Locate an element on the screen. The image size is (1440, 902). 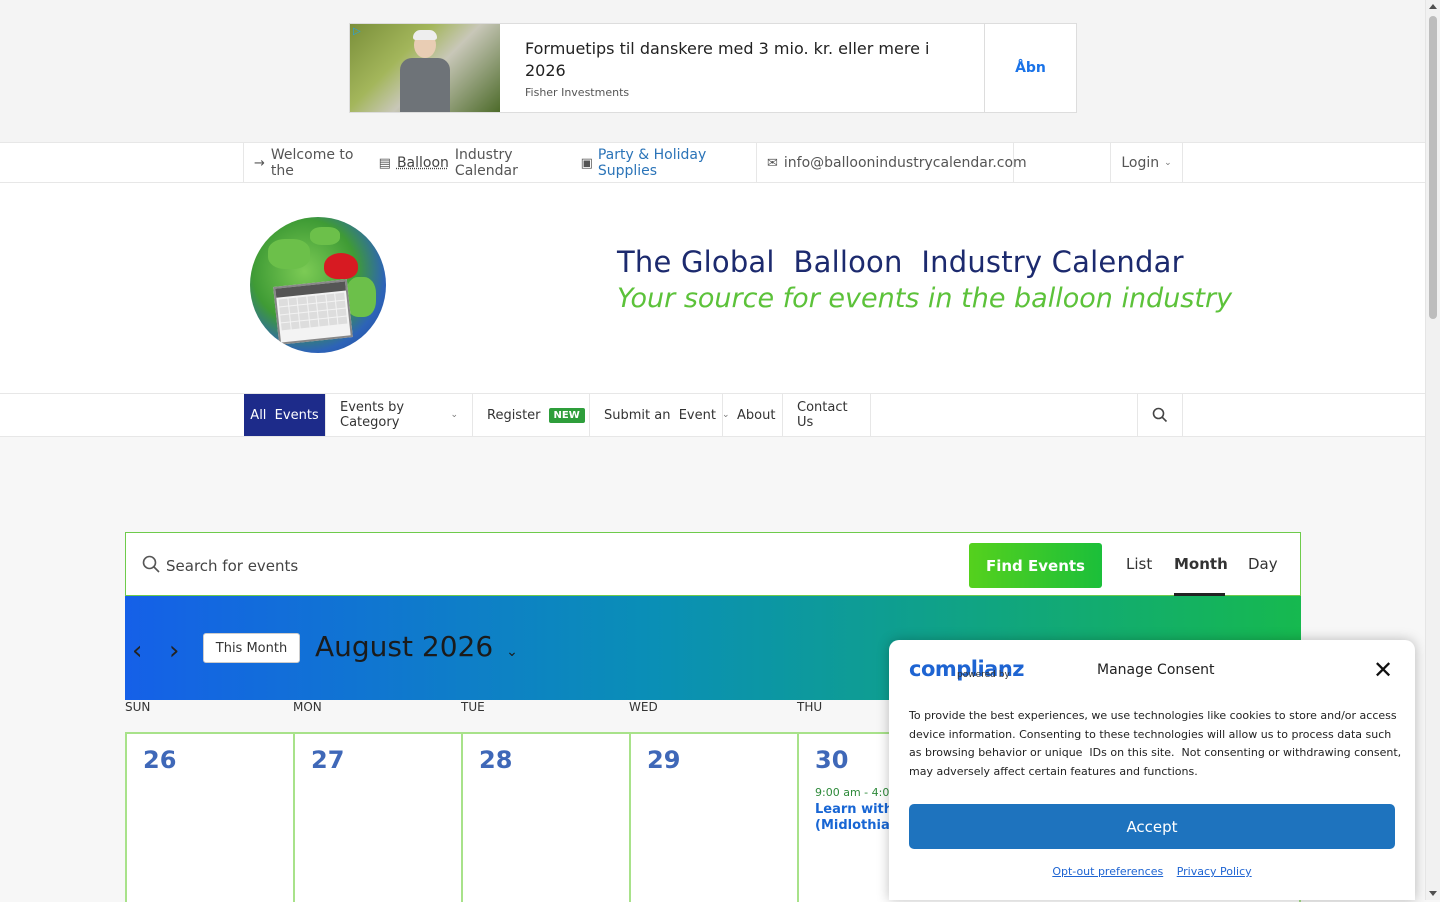
nav-all-events-label: All Events is located at coordinates (284, 415).